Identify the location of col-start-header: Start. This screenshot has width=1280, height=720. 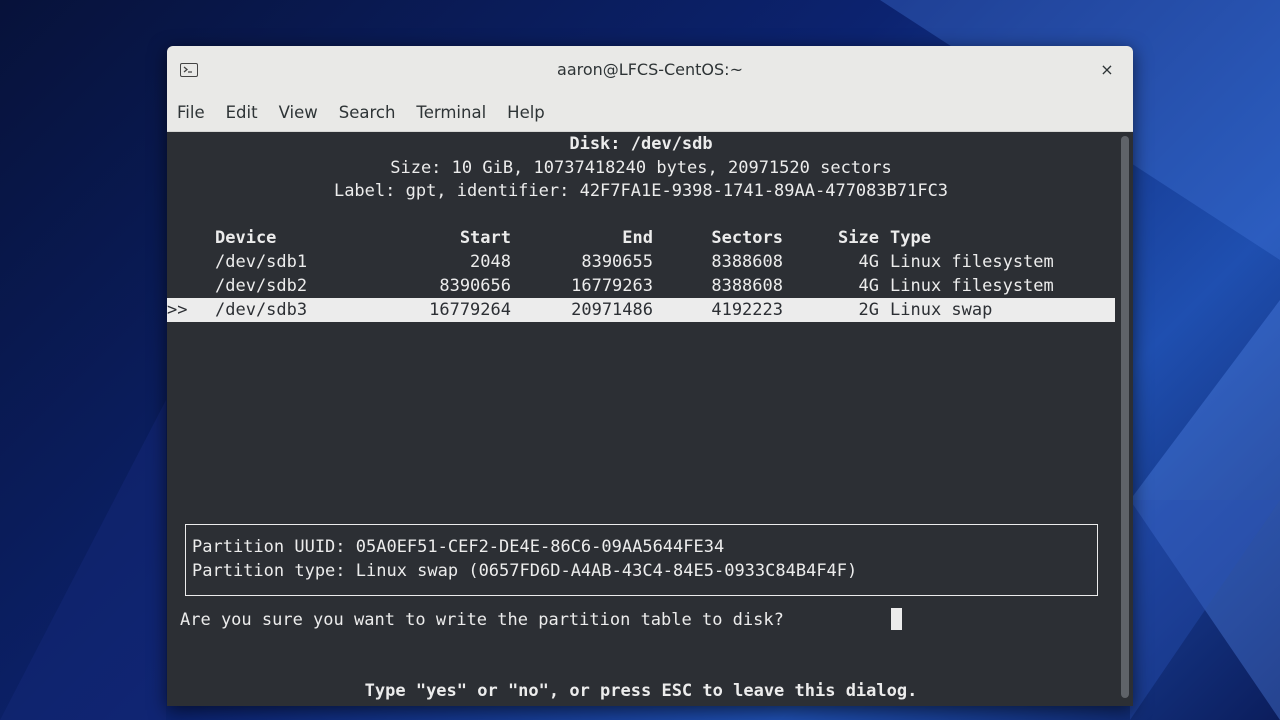
(485, 238).